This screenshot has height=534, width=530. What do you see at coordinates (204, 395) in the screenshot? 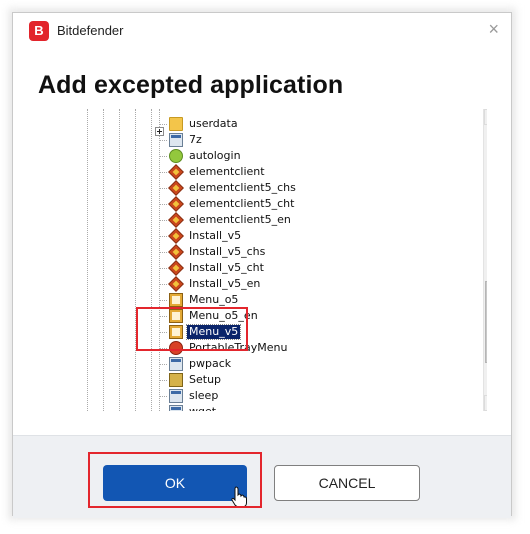
I see `tree-item-label: sleep` at bounding box center [204, 395].